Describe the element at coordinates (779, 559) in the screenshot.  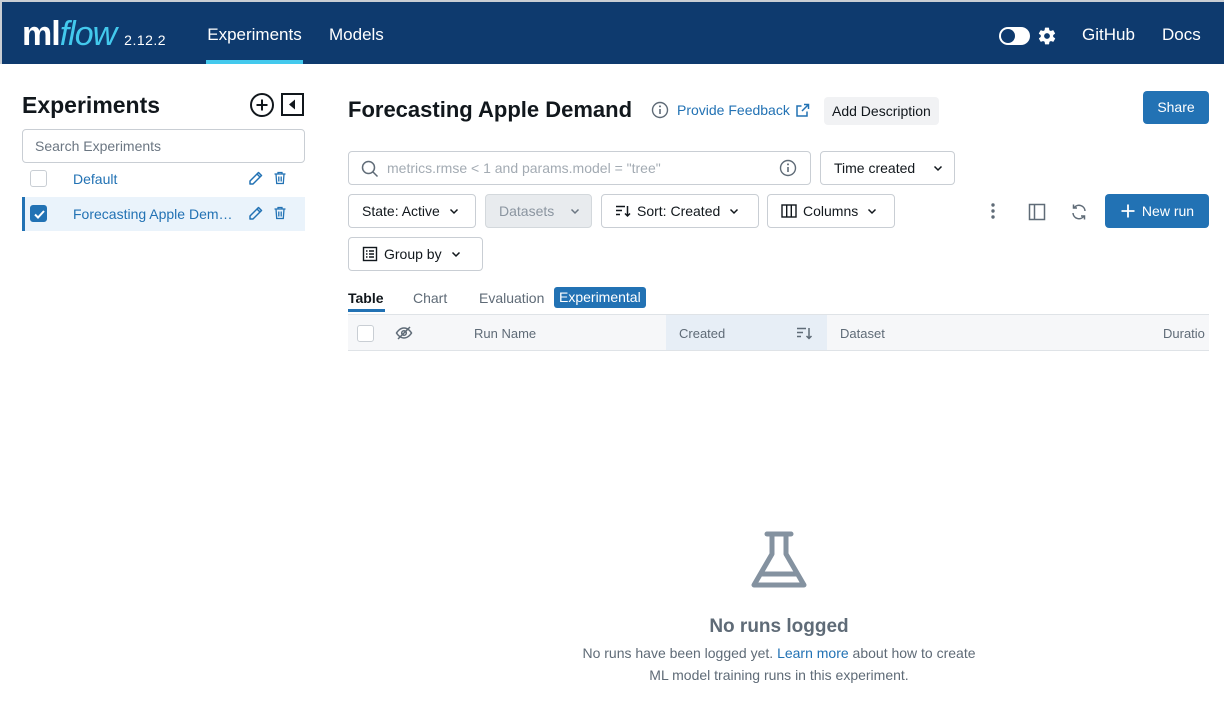
I see `beaker-icon` at that location.